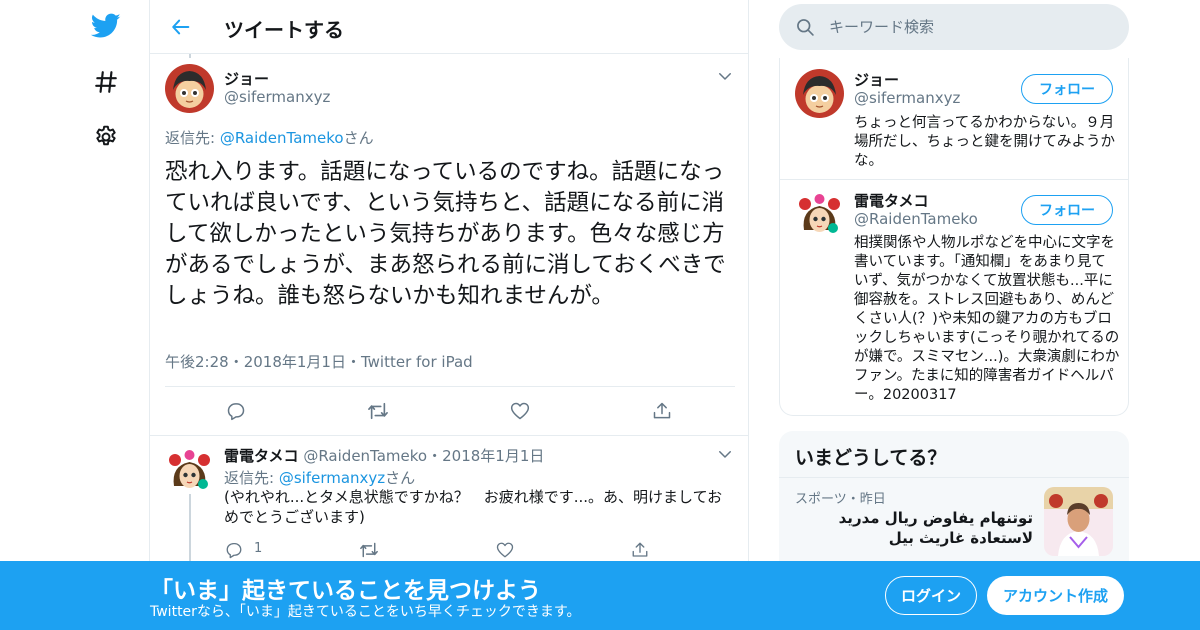 This screenshot has width=1200, height=630. I want to click on trend-thumbnail, so click(1078, 521).